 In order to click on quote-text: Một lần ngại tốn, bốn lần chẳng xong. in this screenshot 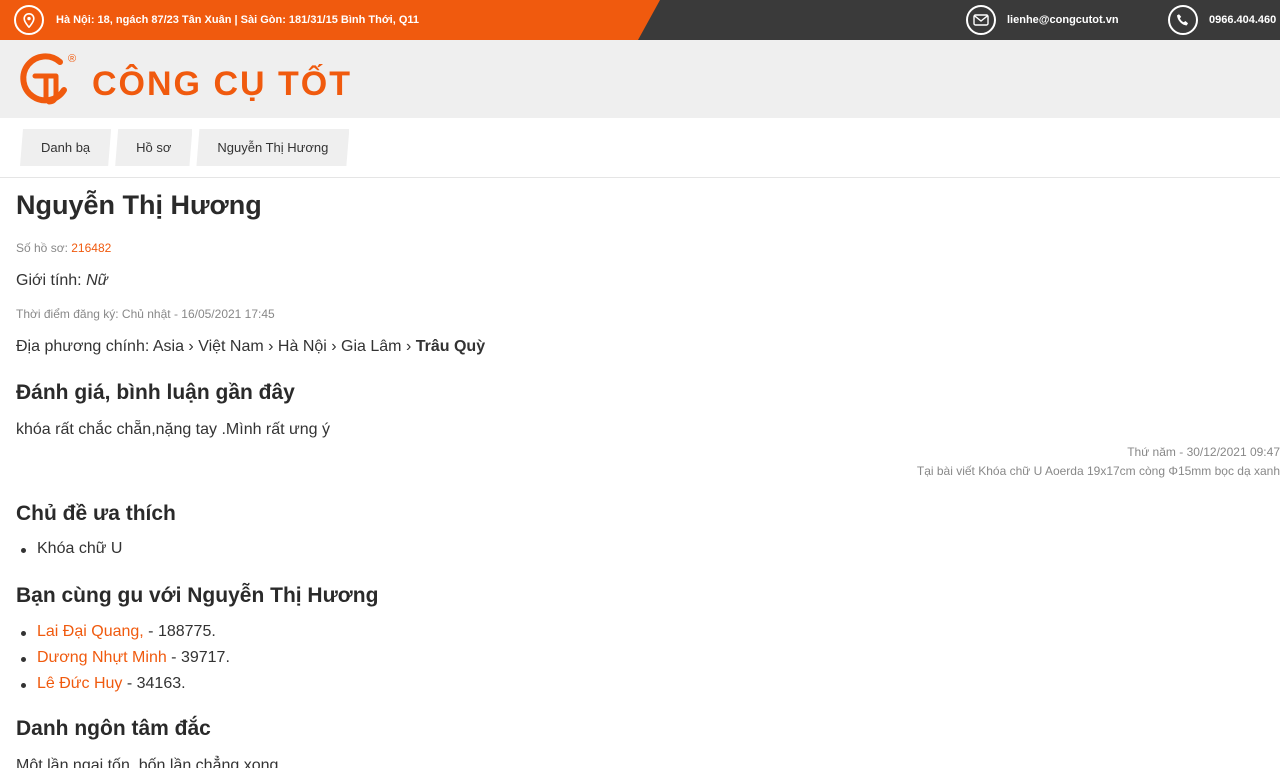, I will do `click(149, 762)`.